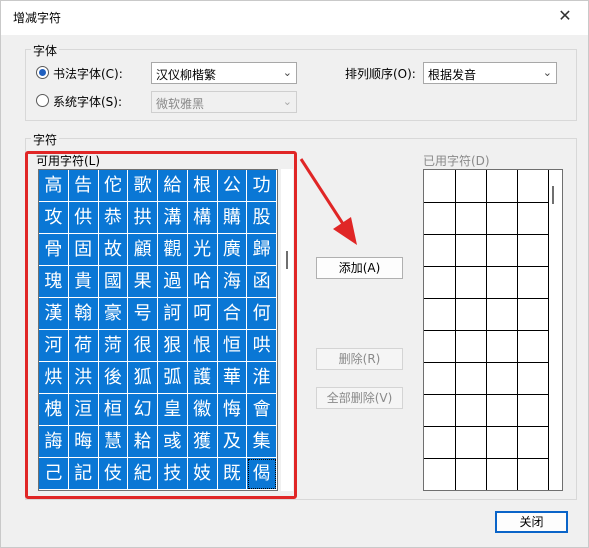  What do you see at coordinates (565, 16) in the screenshot?
I see `close-window-icon: ✕` at bounding box center [565, 16].